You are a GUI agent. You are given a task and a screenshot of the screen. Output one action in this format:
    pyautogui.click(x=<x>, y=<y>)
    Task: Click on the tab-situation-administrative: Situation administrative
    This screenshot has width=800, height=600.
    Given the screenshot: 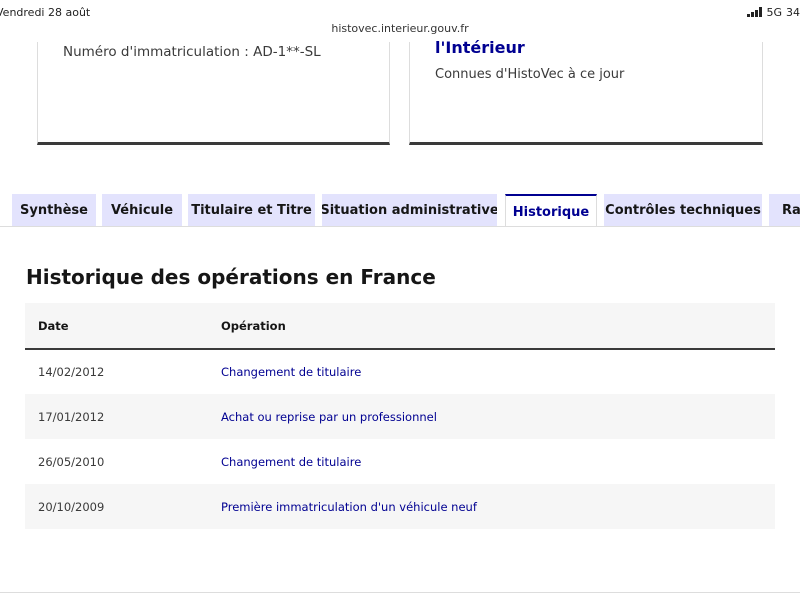 What is the action you would take?
    pyautogui.click(x=409, y=210)
    